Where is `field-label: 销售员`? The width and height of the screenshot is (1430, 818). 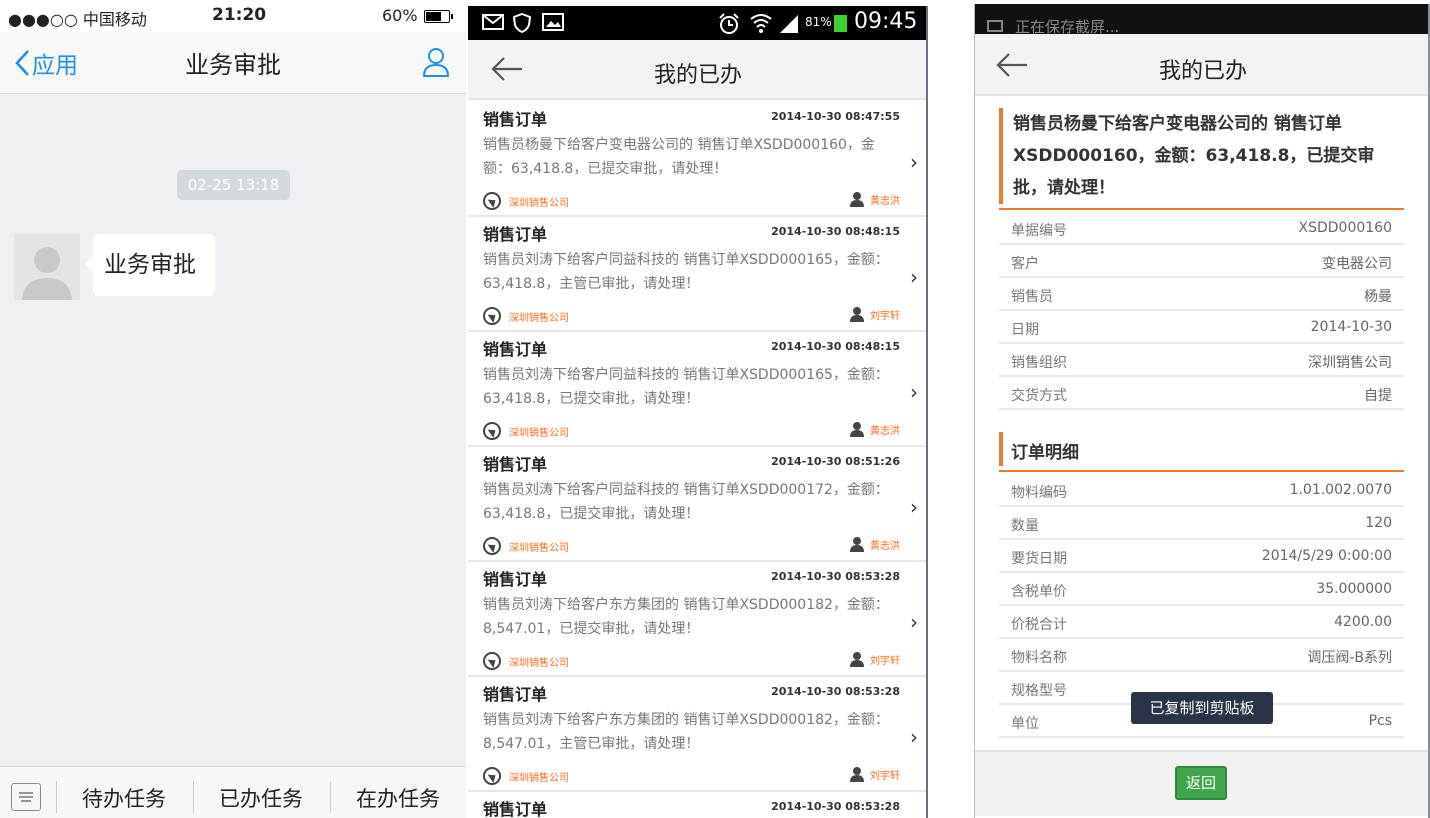
field-label: 销售员 is located at coordinates (1032, 297).